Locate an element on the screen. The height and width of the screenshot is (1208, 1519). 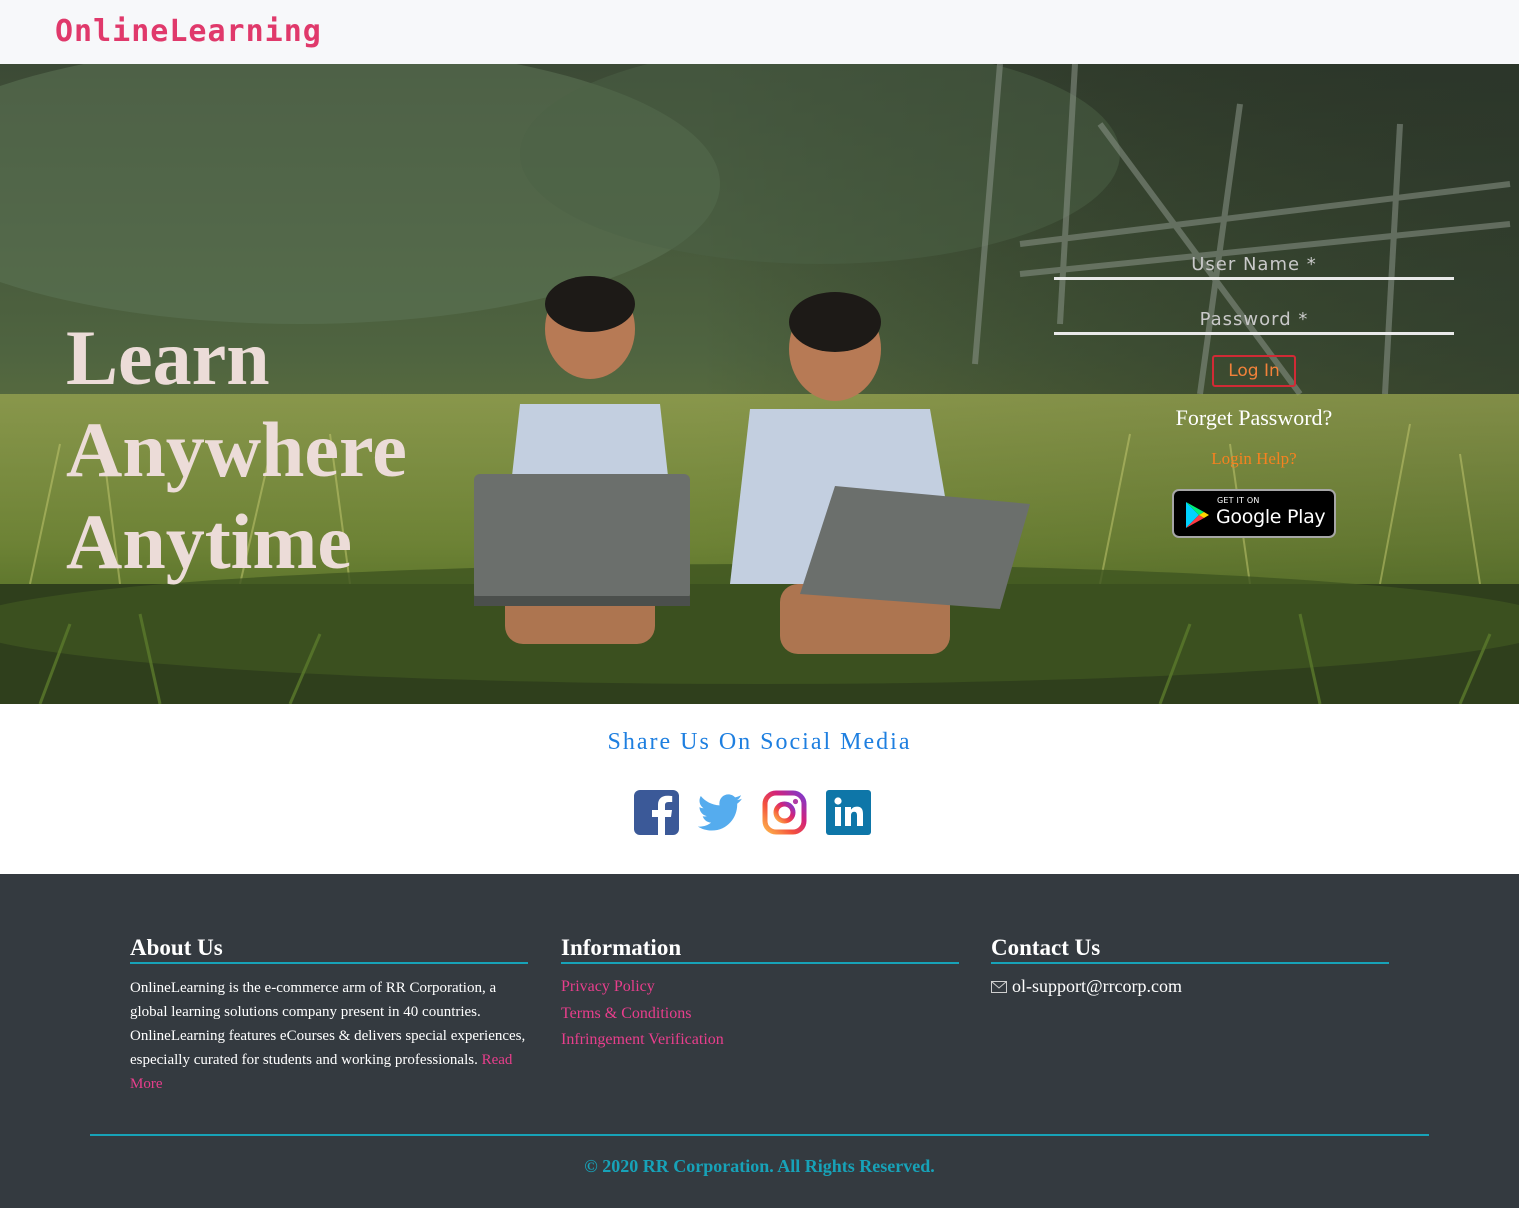
social-icons-row is located at coordinates (752, 812).